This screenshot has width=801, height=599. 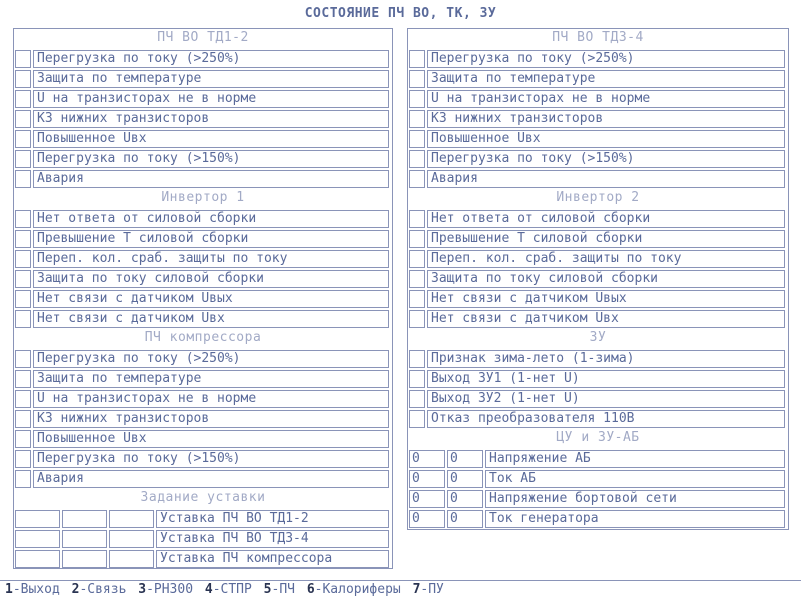 I want to click on status-row: КЗ нижних транзисторов, so click(x=203, y=119).